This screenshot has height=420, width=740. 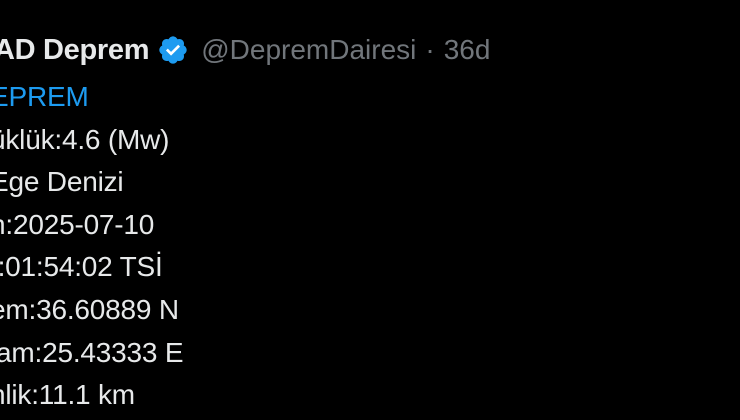 What do you see at coordinates (467, 50) in the screenshot?
I see `timestamp: 36d` at bounding box center [467, 50].